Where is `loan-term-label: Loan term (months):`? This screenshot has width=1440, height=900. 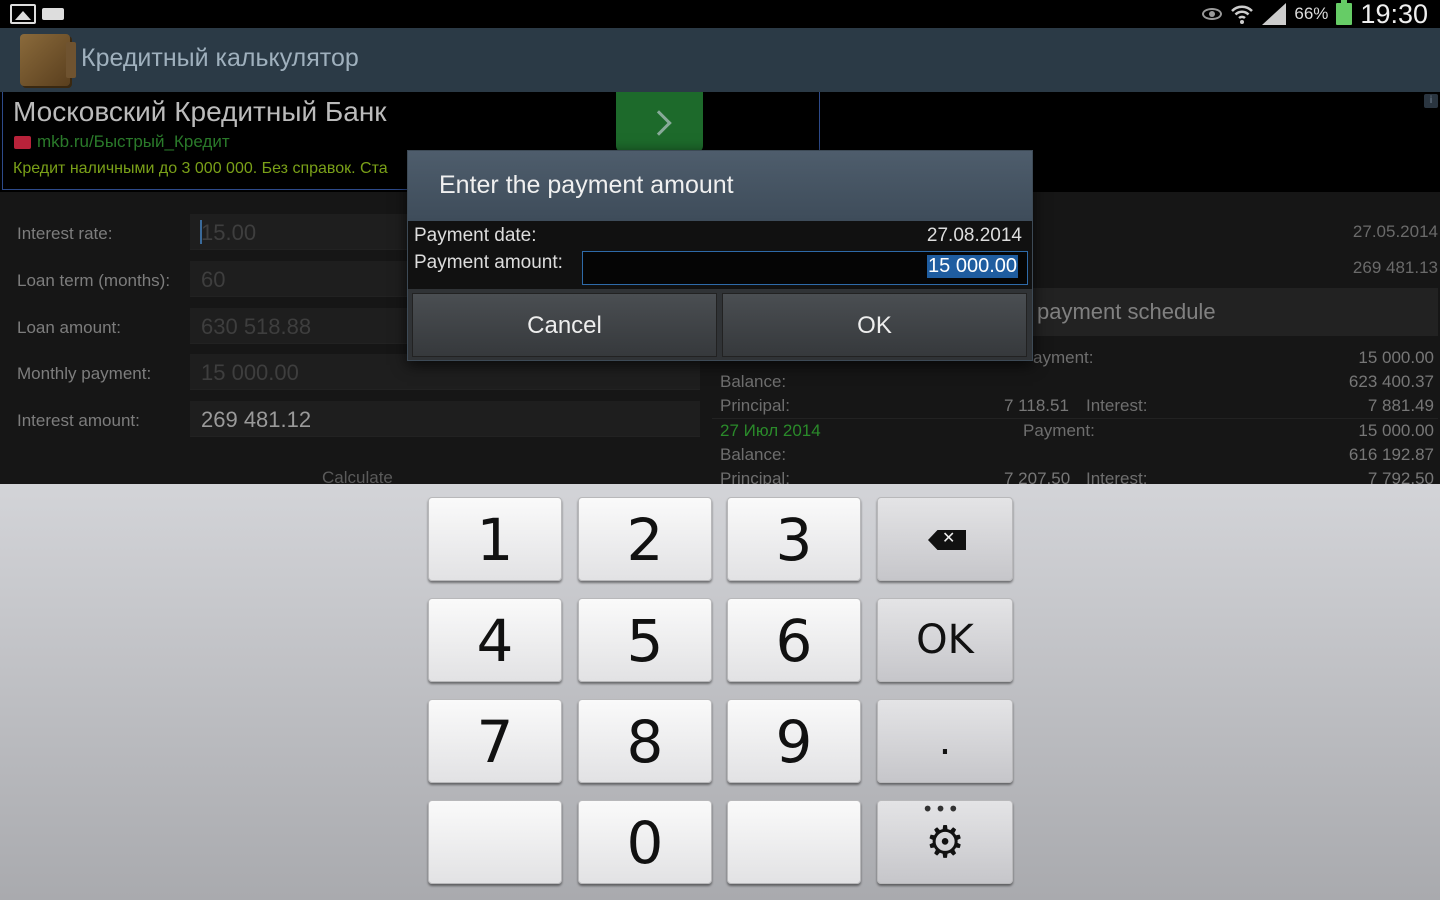
loan-term-label: Loan term (months): is located at coordinates (94, 280).